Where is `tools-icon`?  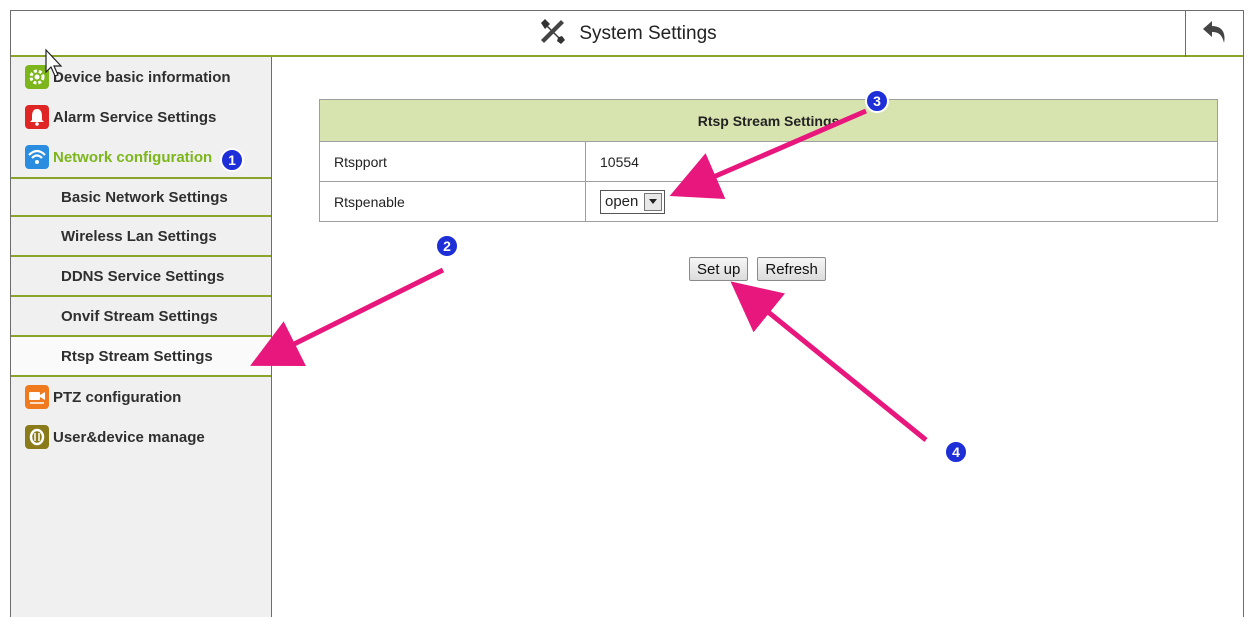
tools-icon is located at coordinates (552, 34).